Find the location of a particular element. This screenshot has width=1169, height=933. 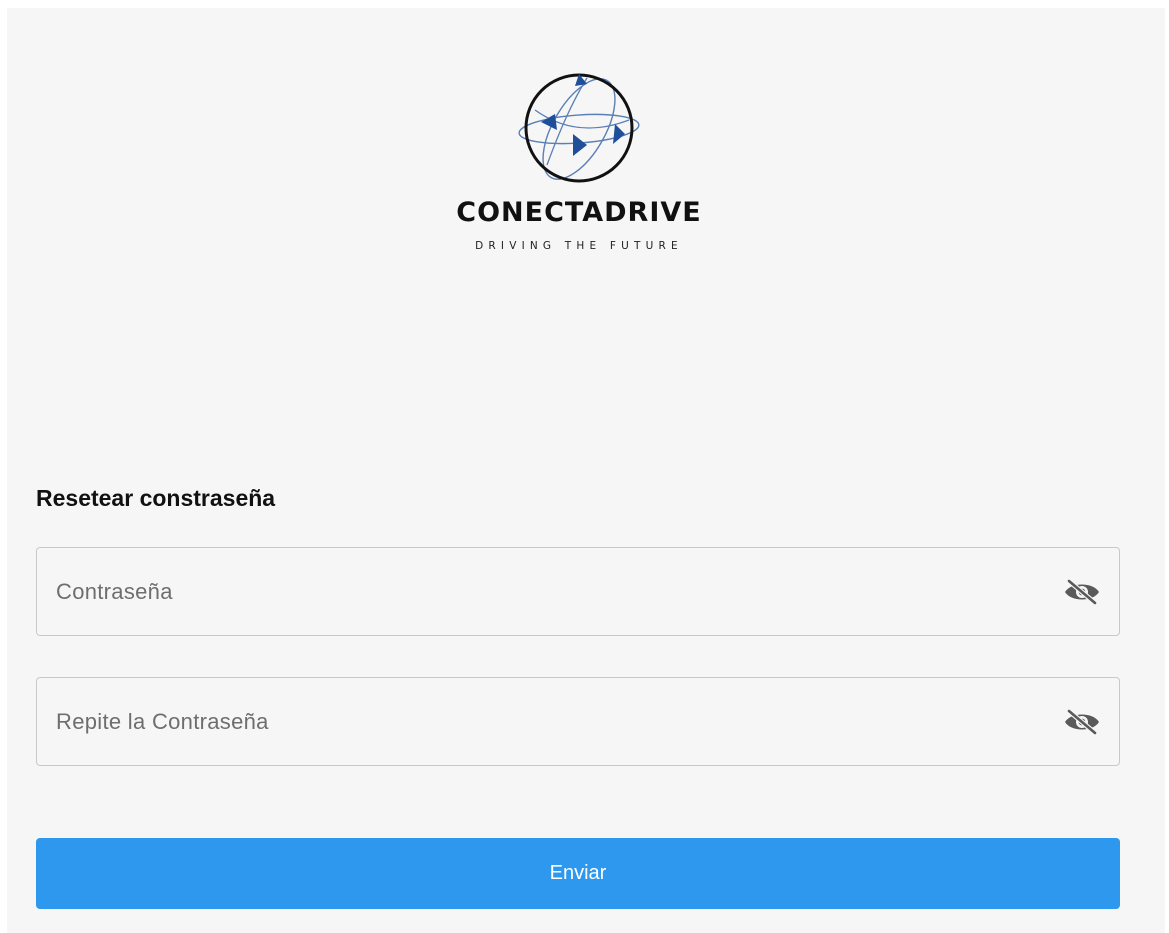

repeat-password-input is located at coordinates (537, 721).